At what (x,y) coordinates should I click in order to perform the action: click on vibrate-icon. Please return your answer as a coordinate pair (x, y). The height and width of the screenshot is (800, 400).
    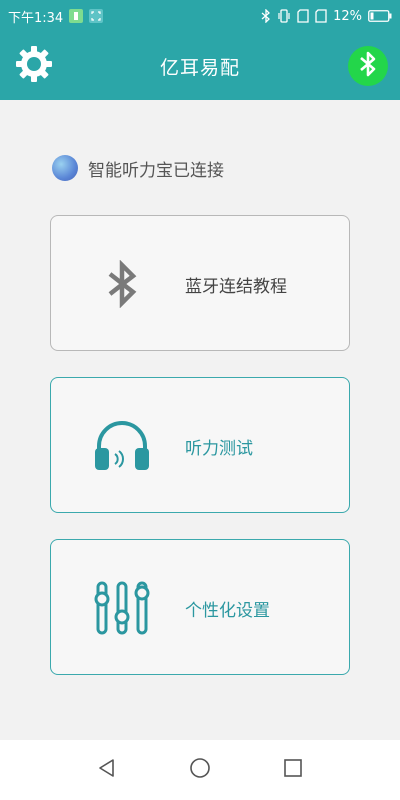
    Looking at the image, I should click on (284, 16).